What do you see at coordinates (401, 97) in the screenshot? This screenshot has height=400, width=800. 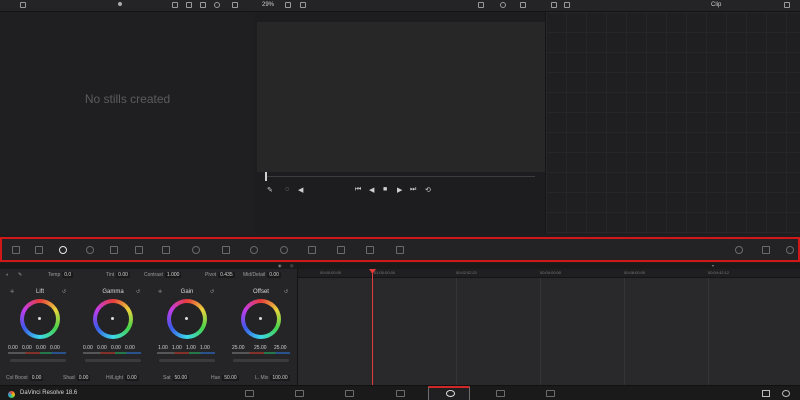 I see `video-viewer` at bounding box center [401, 97].